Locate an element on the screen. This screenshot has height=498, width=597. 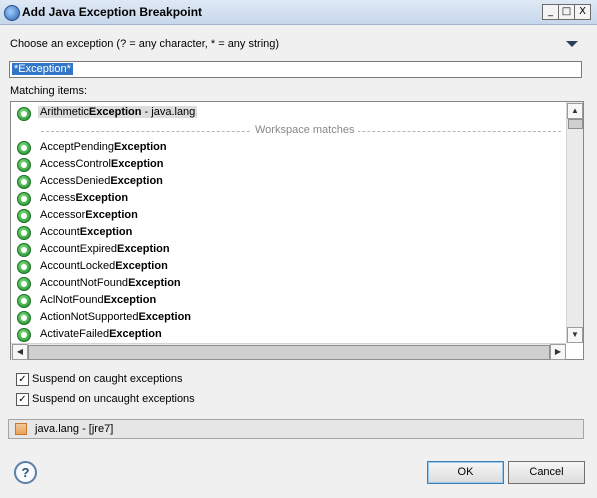
cancel-button: Cancel is located at coordinates (546, 472).